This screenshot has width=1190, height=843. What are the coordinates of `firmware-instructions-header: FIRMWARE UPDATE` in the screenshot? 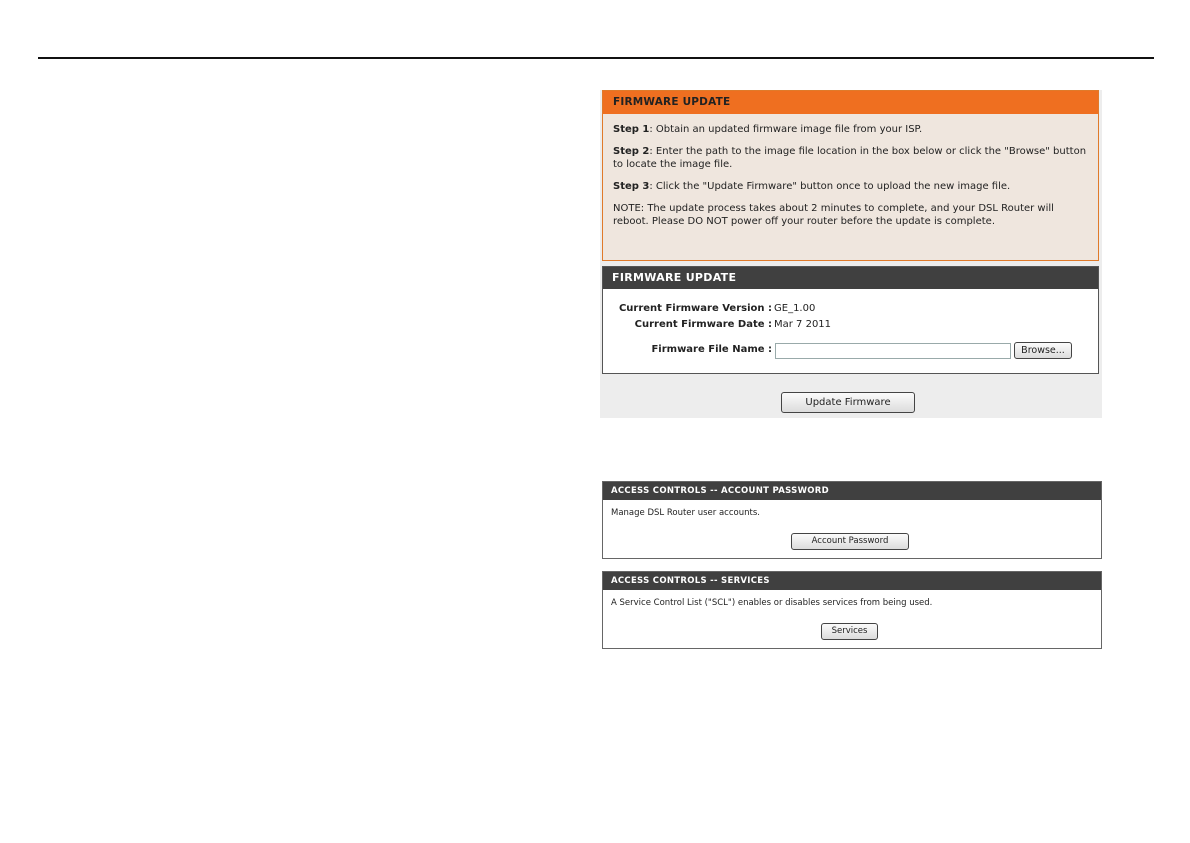 It's located at (850, 102).